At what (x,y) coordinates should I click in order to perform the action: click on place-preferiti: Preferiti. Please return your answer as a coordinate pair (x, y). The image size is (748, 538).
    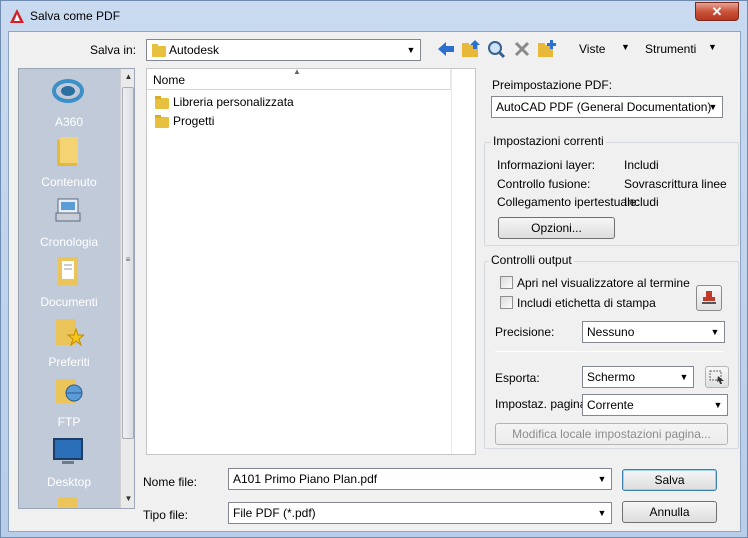
    Looking at the image, I should click on (69, 345).